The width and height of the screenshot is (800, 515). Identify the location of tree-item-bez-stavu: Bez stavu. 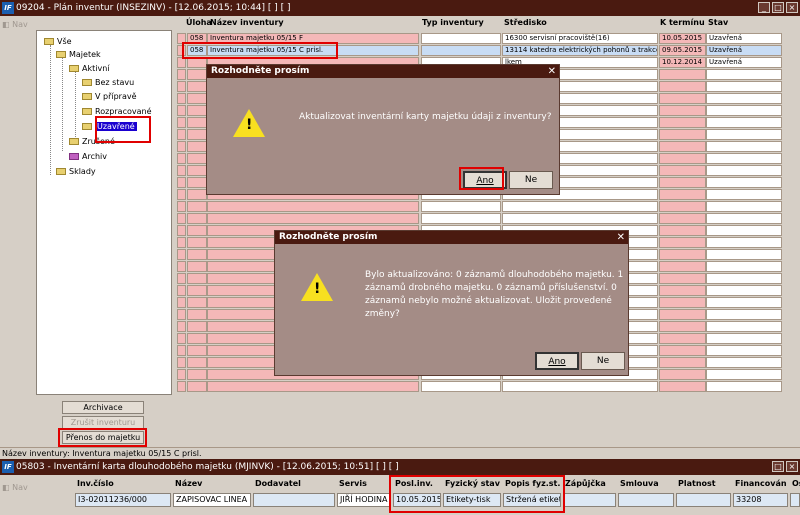
(108, 83).